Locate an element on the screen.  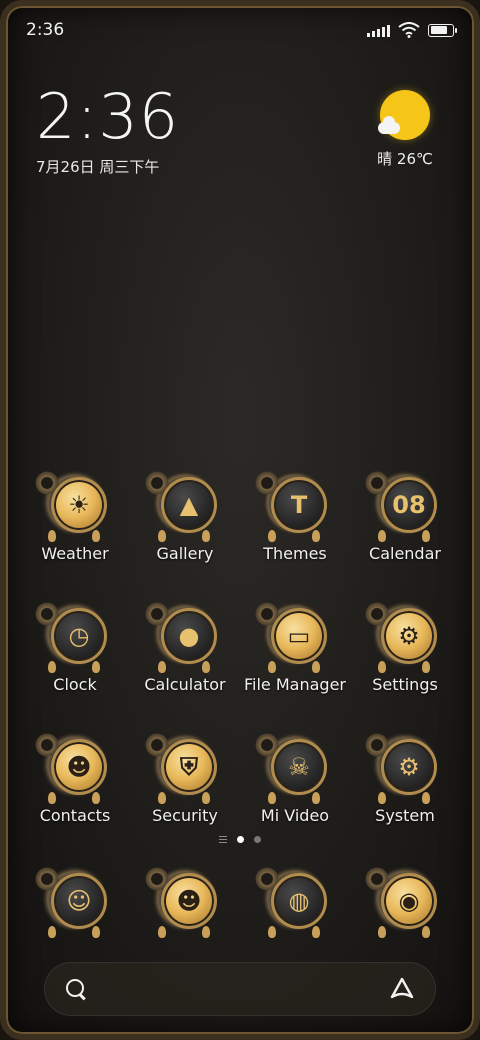
app-label: Settings is located at coordinates (405, 684).